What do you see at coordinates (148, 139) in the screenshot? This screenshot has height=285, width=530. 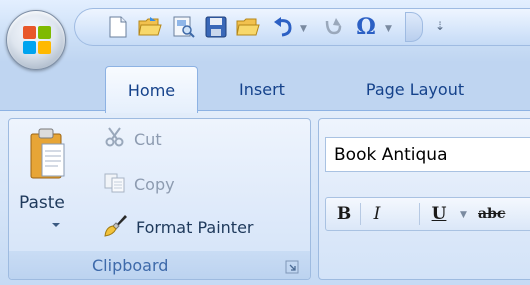 I see `cut-label: Cut` at bounding box center [148, 139].